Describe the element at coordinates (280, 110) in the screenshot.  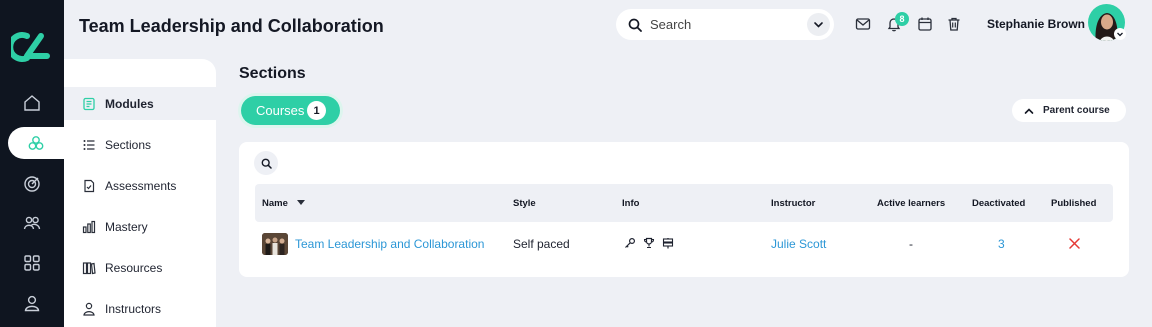
I see `tab-courses-label: Courses` at that location.